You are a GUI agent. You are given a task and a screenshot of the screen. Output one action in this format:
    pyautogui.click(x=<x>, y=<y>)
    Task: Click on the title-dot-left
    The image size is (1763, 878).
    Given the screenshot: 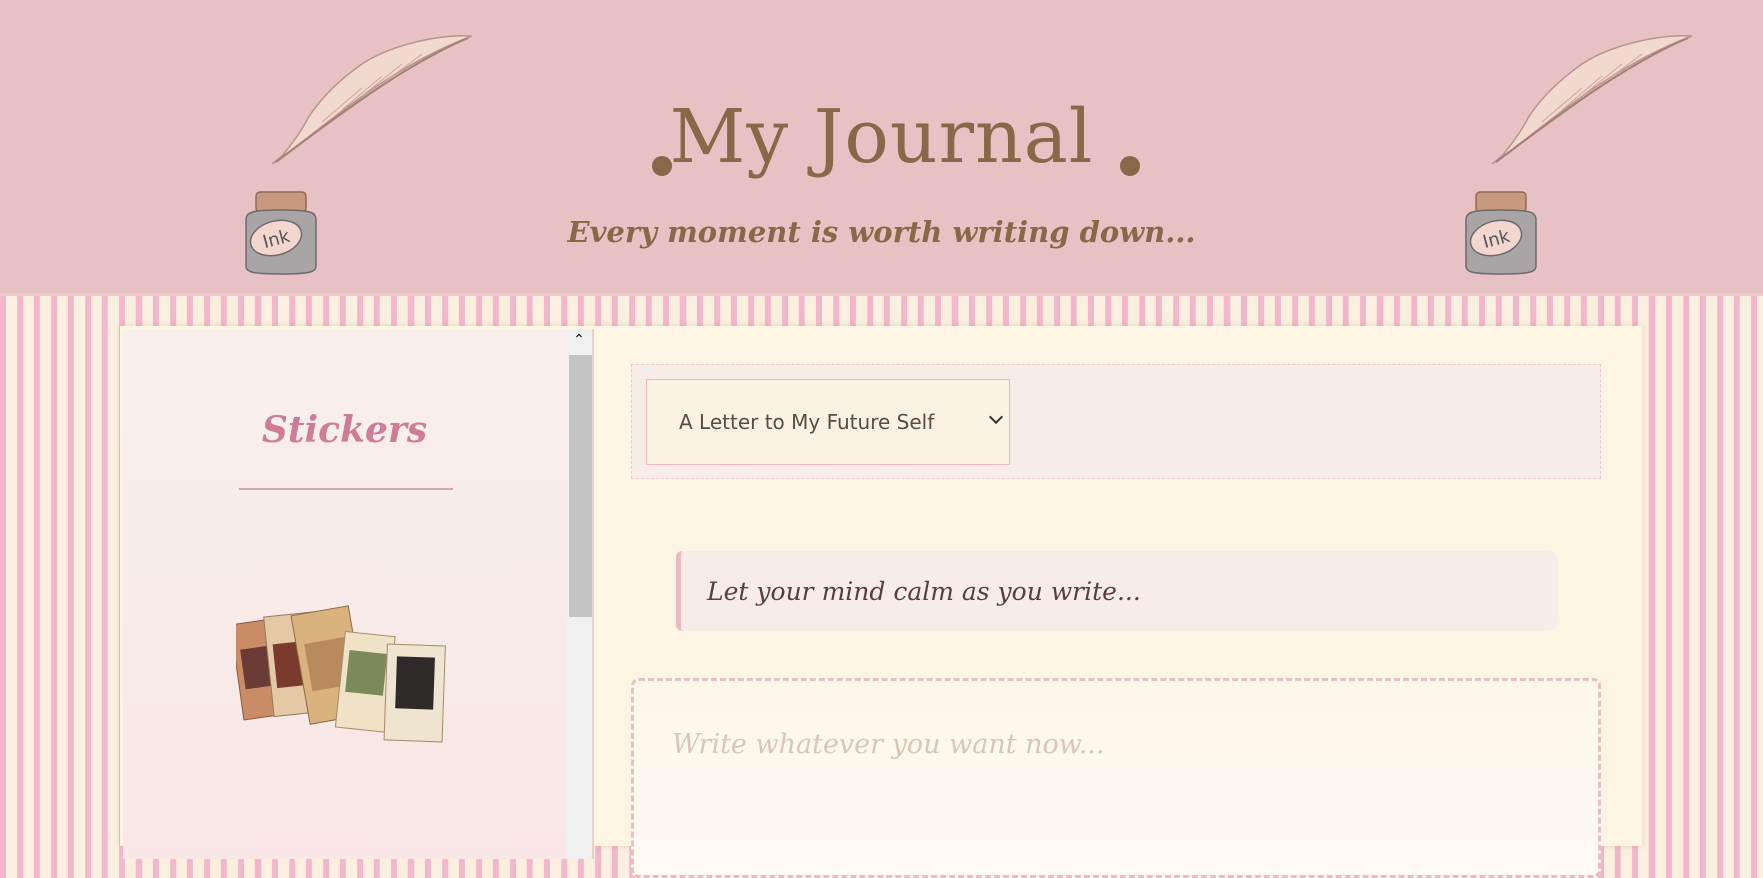 What is the action you would take?
    pyautogui.click(x=662, y=166)
    